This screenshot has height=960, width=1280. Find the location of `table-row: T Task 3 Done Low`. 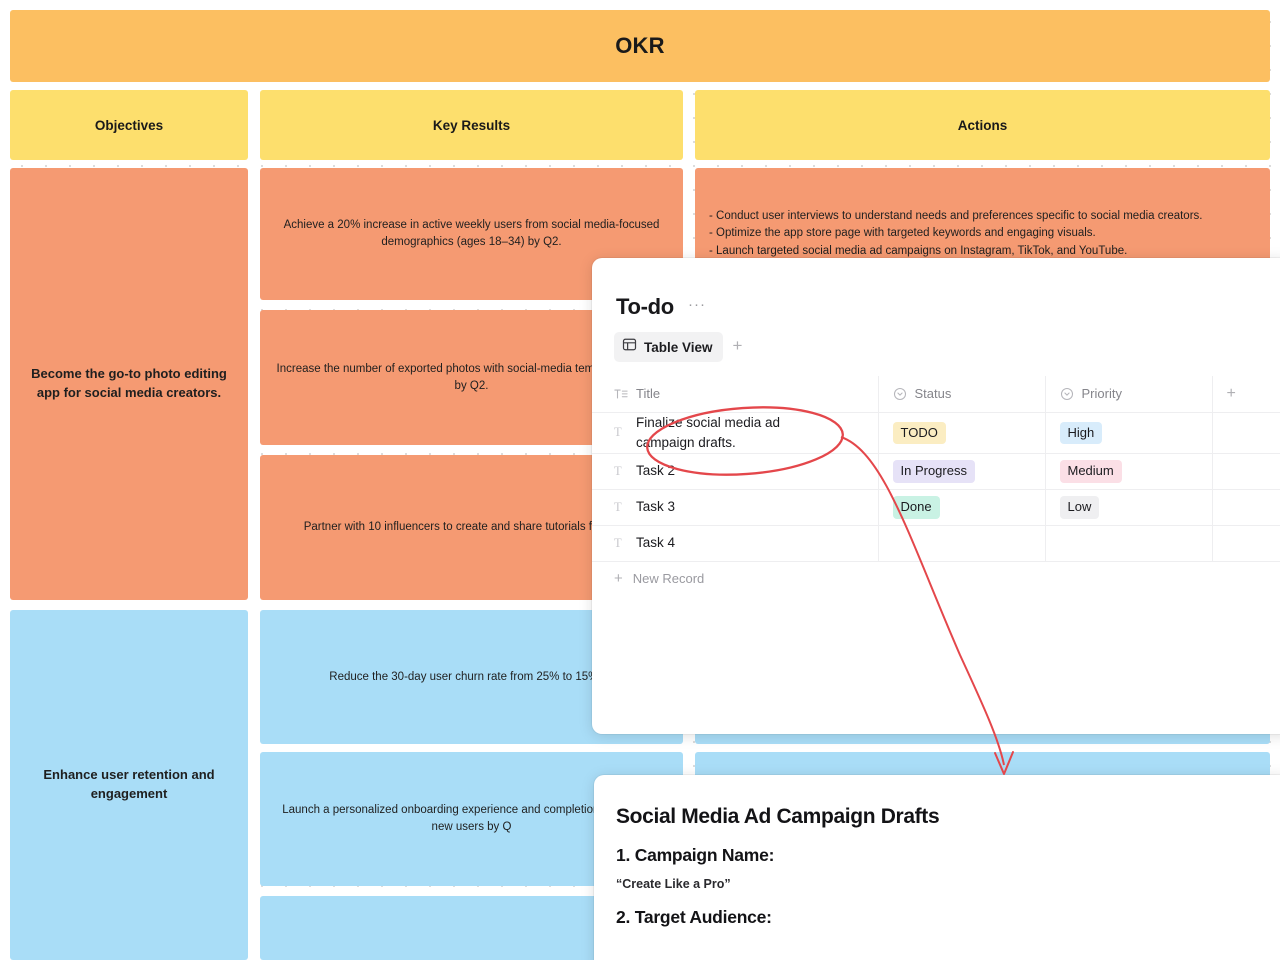

table-row: T Task 3 Done Low is located at coordinates (936, 507).